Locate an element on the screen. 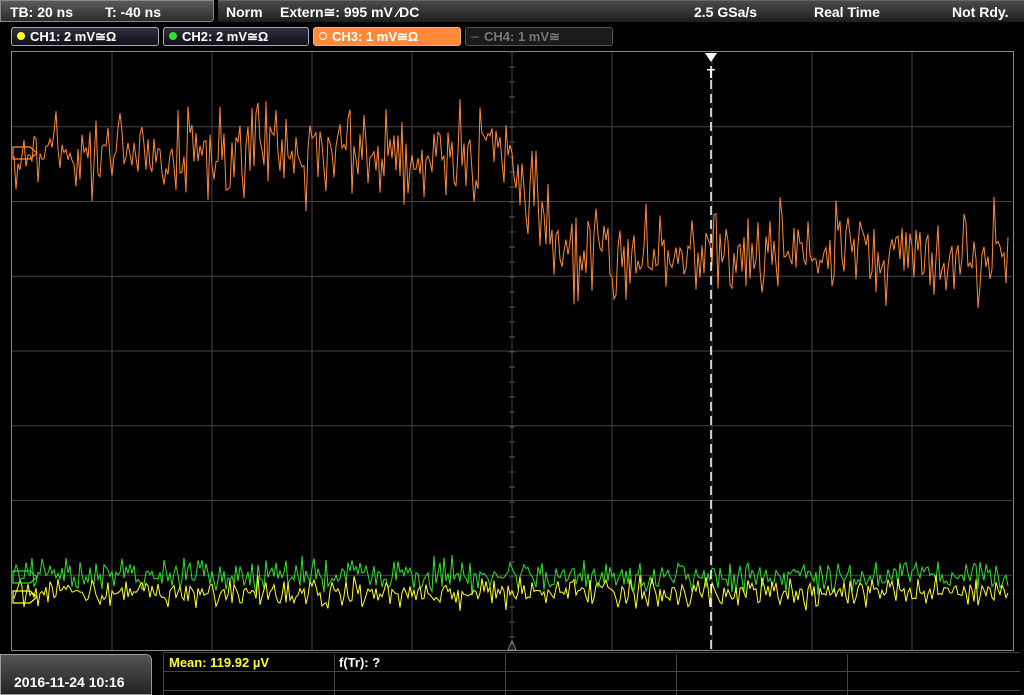 The height and width of the screenshot is (695, 1024). frequency-measurement: f(Tr): ? is located at coordinates (359, 662).